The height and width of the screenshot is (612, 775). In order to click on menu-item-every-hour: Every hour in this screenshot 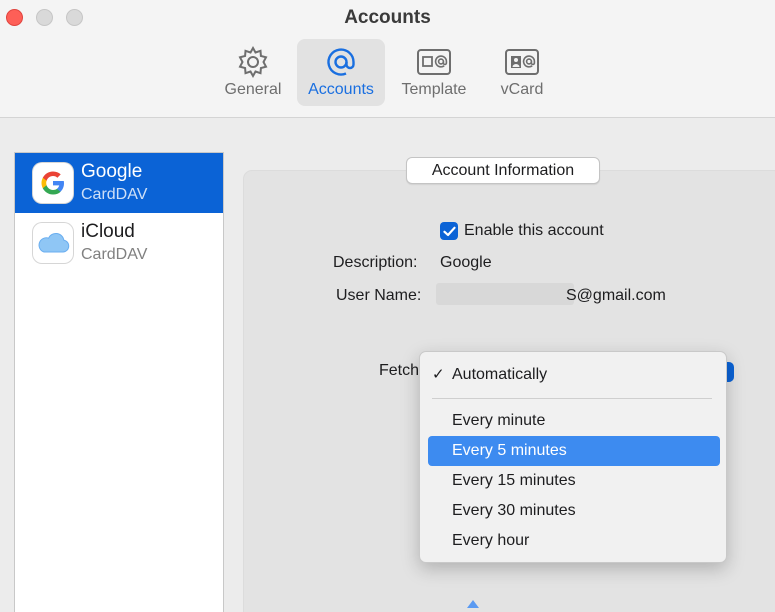, I will do `click(574, 541)`.